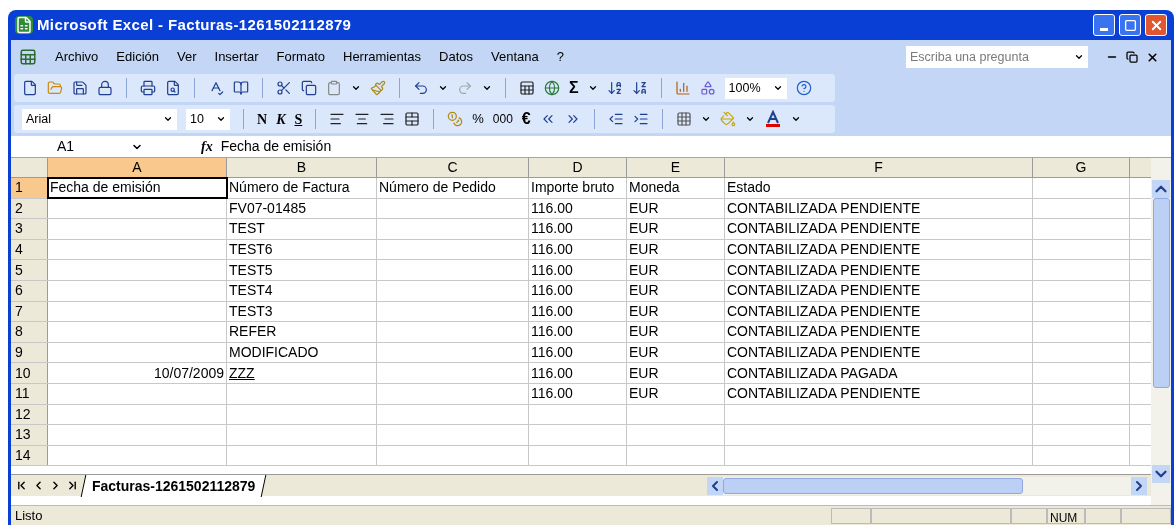 Image resolution: width=1174 pixels, height=525 pixels. I want to click on new-file-icon, so click(30, 88).